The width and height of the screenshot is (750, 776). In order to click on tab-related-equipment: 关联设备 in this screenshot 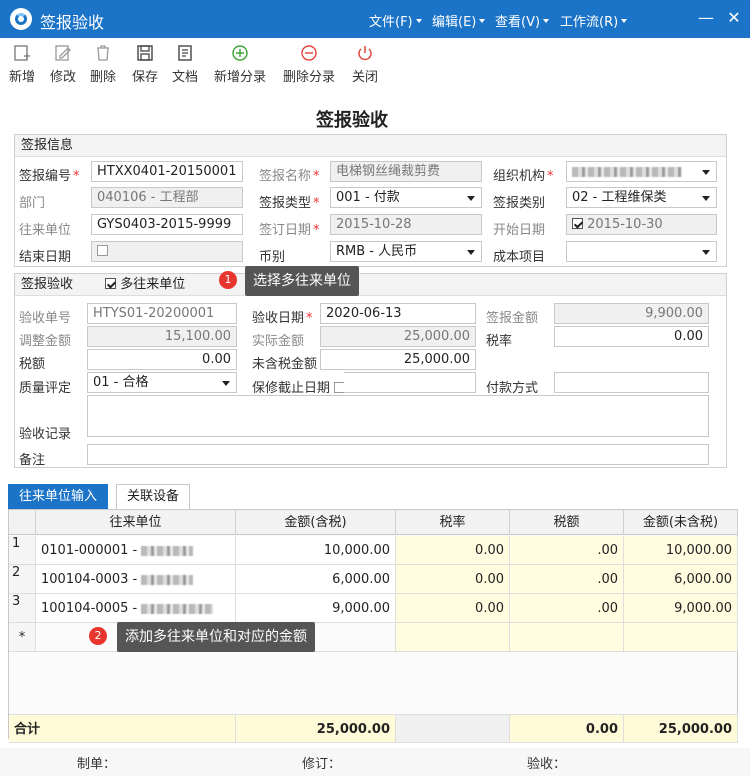, I will do `click(153, 496)`.